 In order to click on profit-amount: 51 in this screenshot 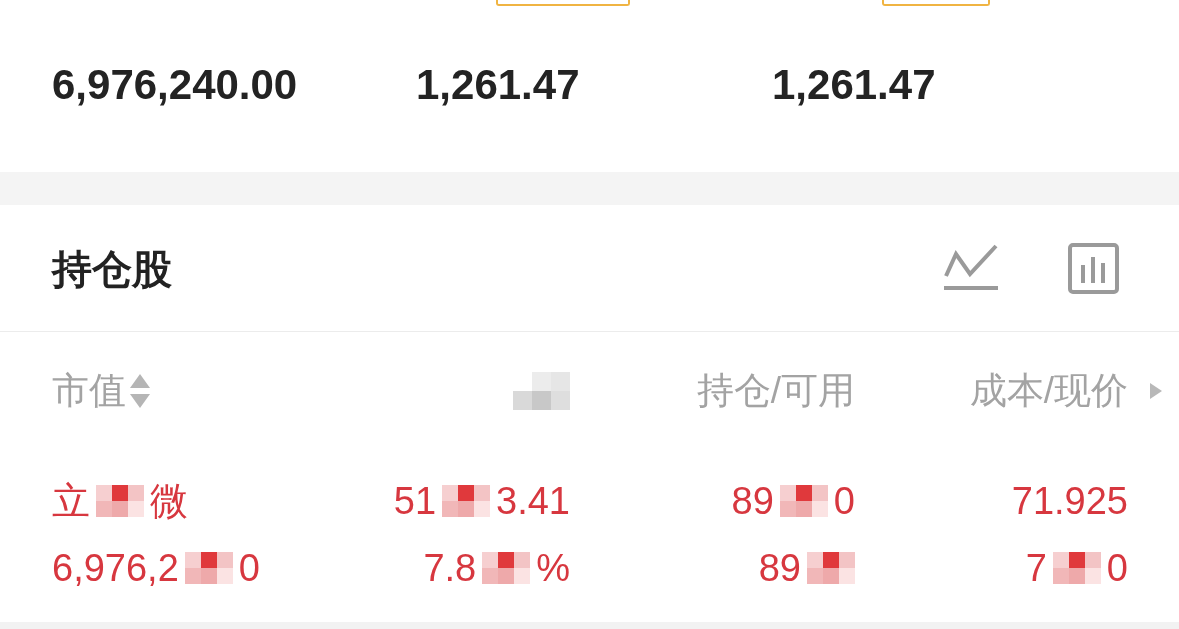, I will do `click(415, 500)`.